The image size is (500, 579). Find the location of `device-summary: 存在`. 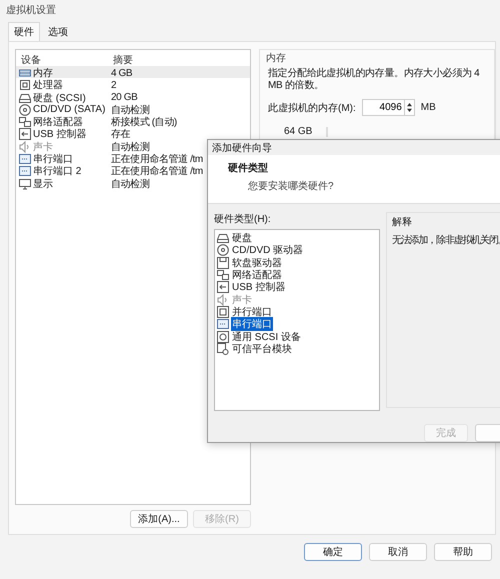

device-summary: 存在 is located at coordinates (120, 135).